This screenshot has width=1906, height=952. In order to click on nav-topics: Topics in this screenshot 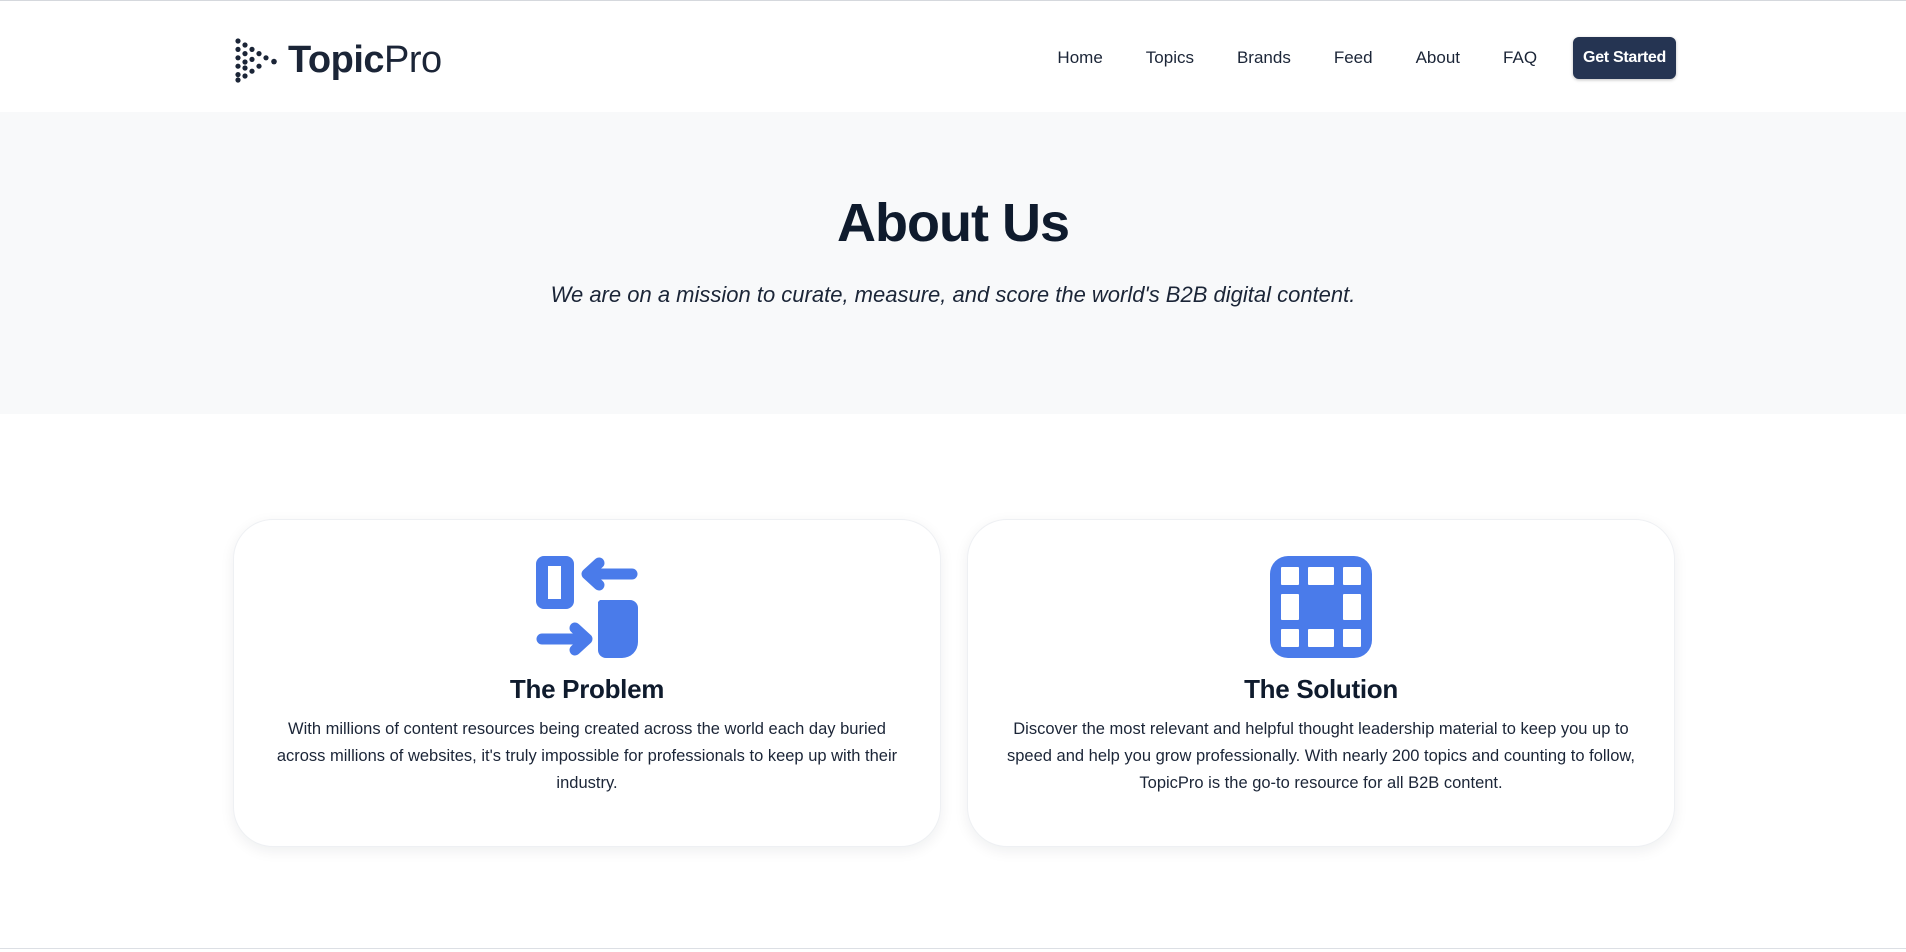, I will do `click(1170, 58)`.